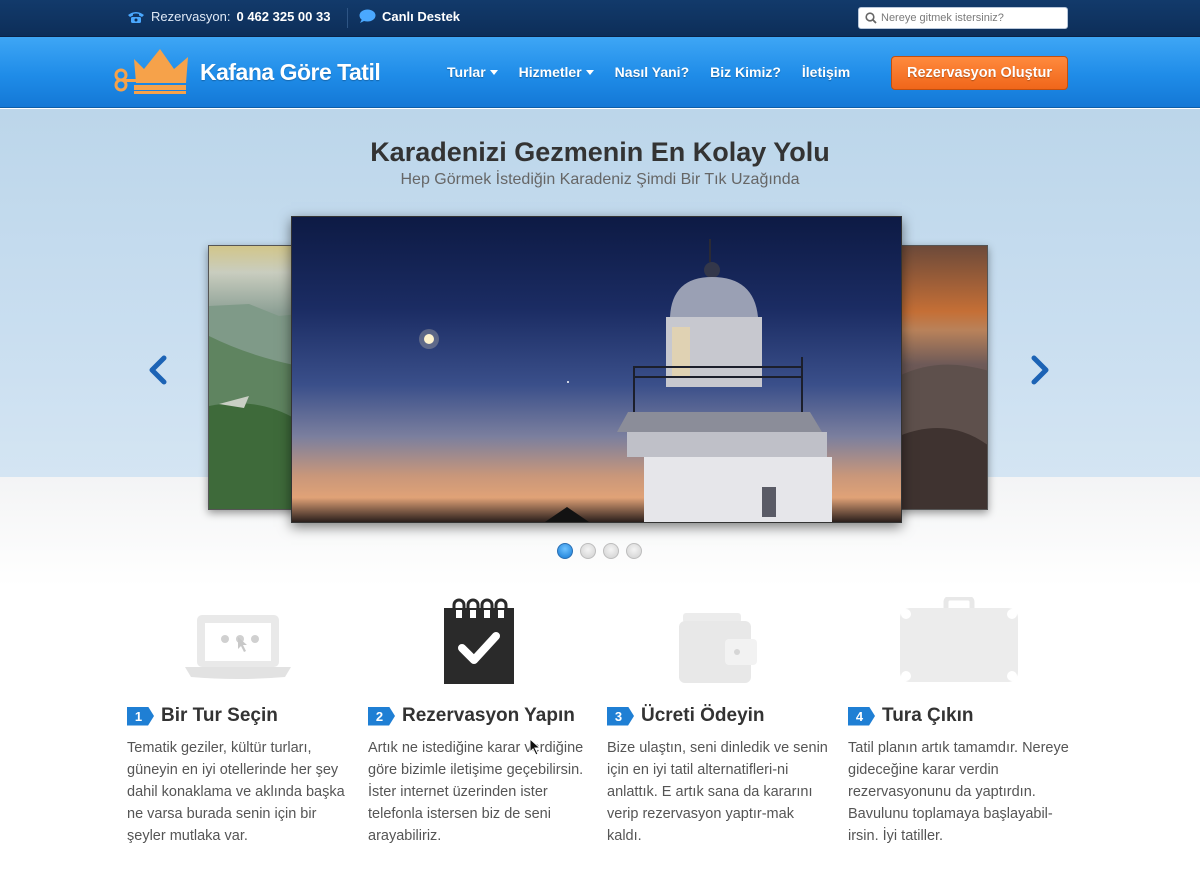 The width and height of the screenshot is (1200, 879). I want to click on phone-label: Rezervasyon:, so click(191, 16).